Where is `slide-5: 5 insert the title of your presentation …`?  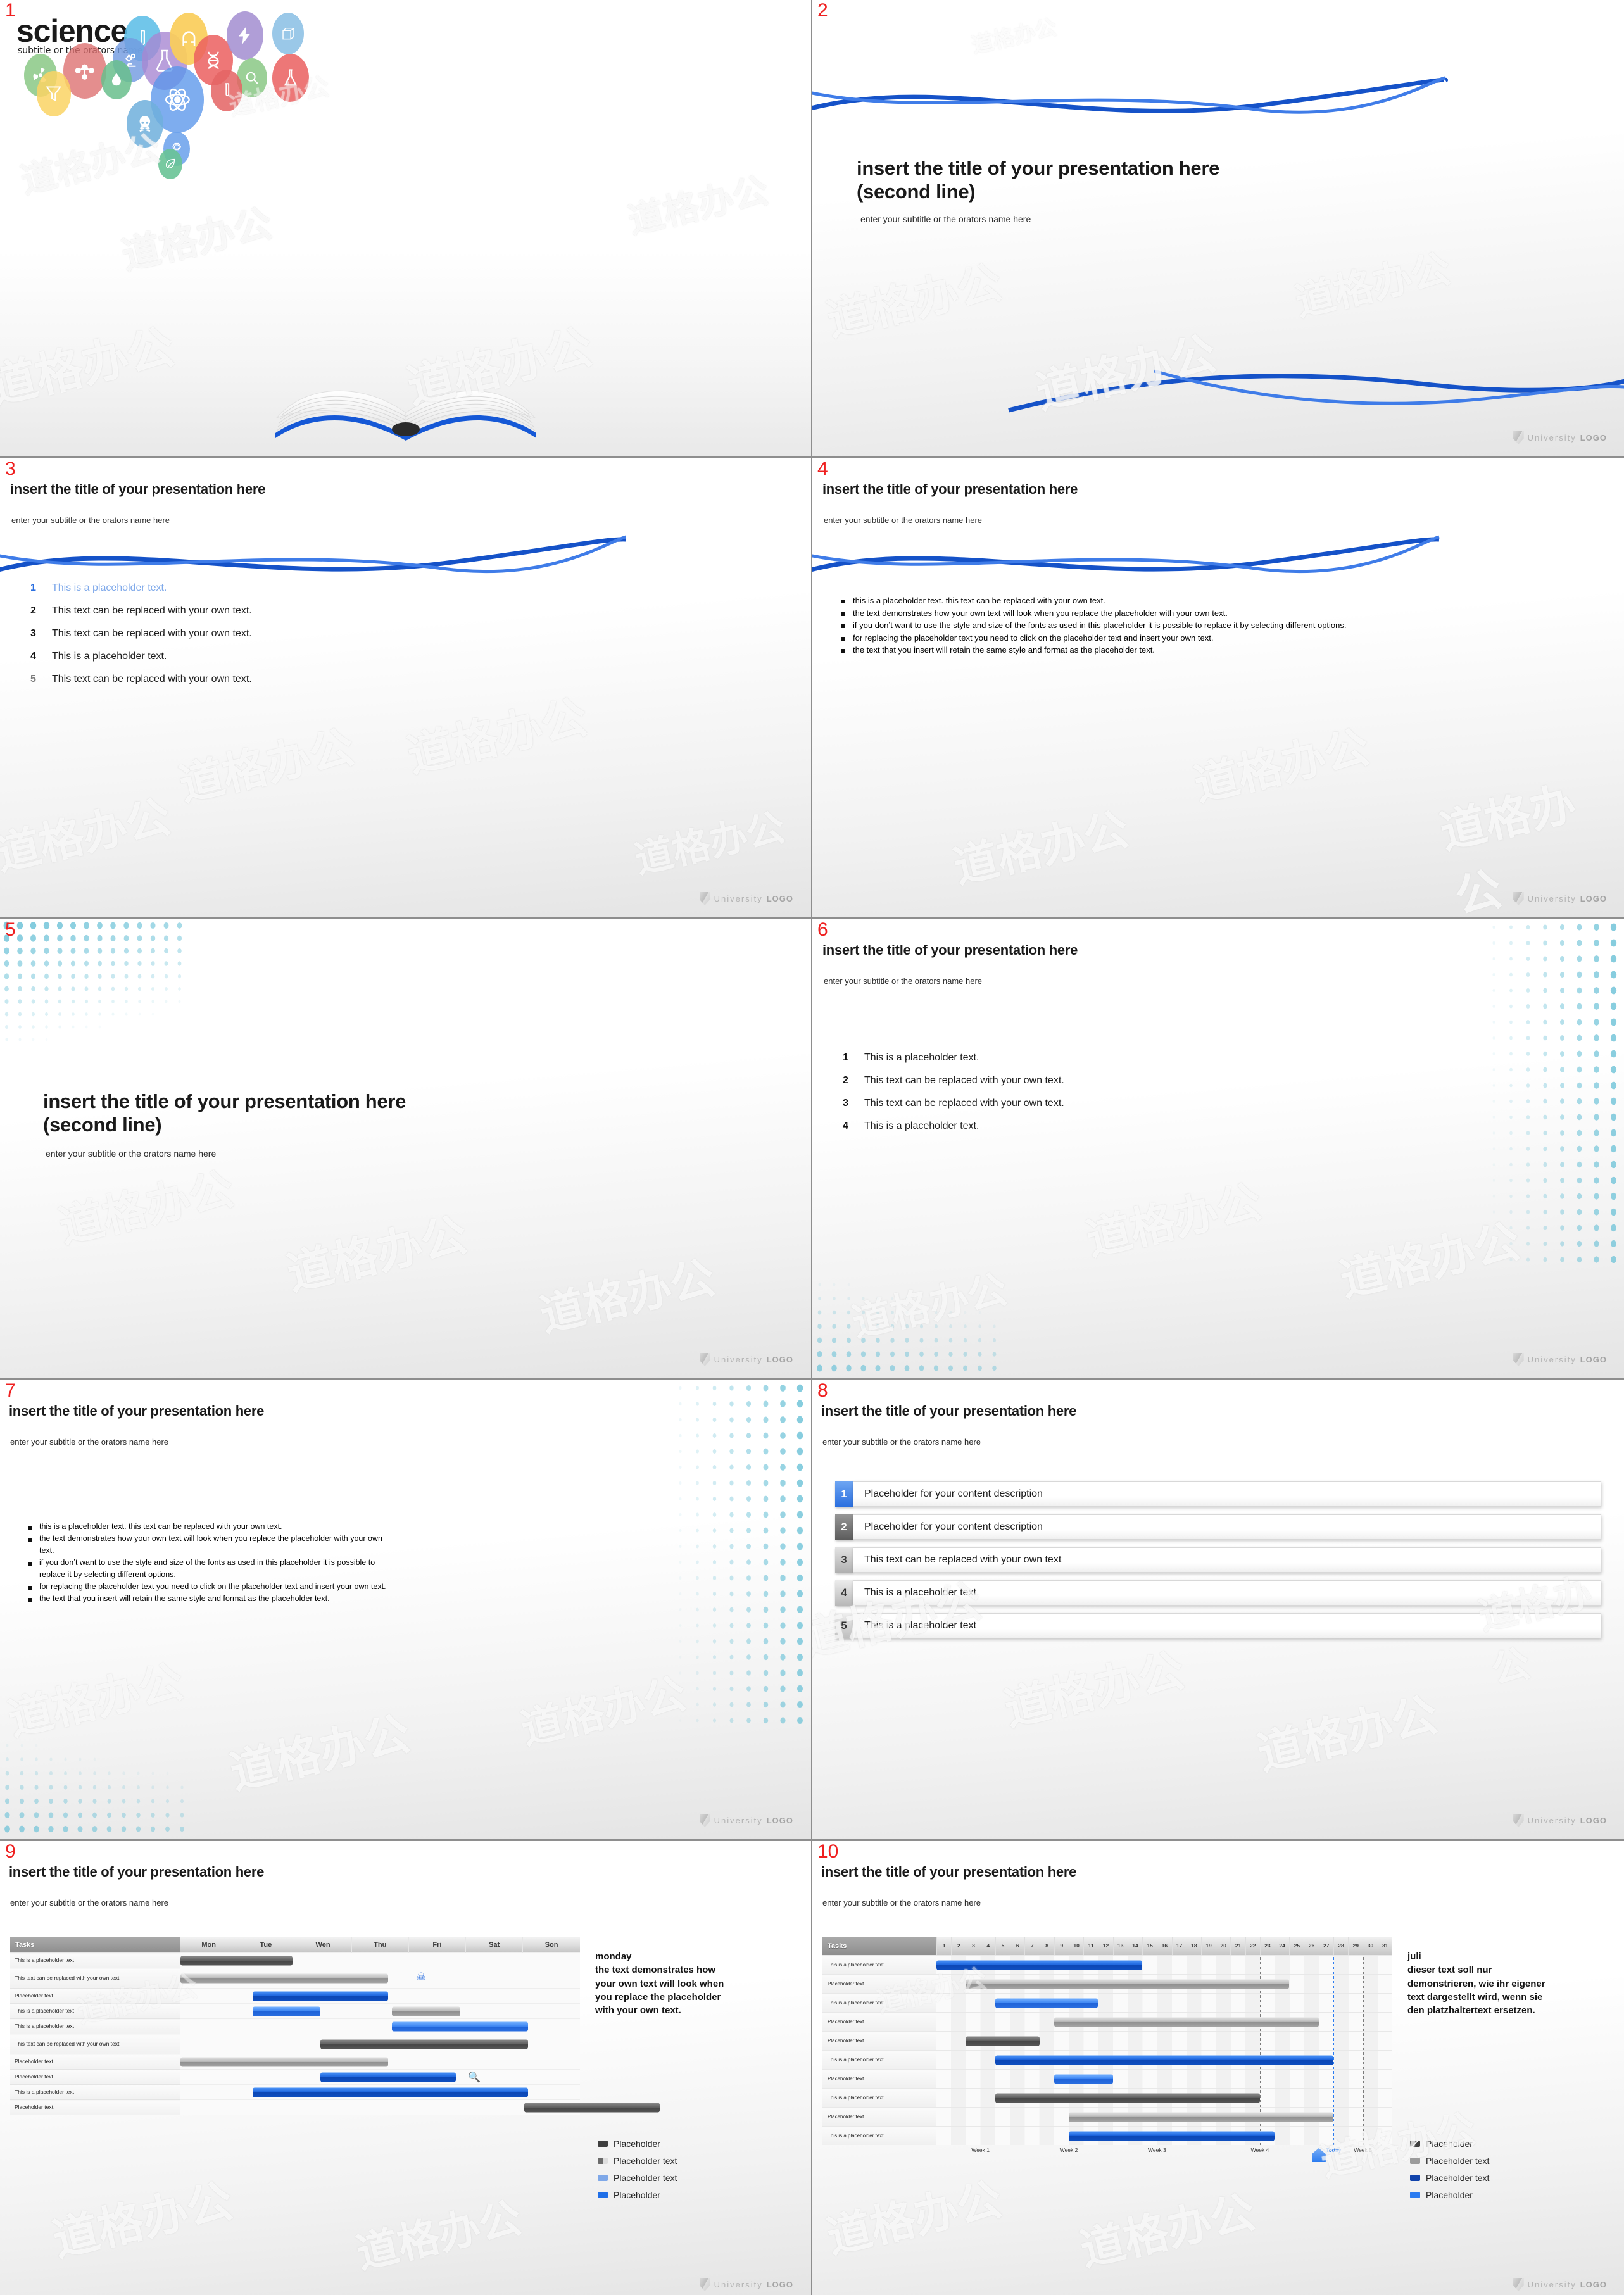
slide-5: 5 insert the title of your presentation … is located at coordinates (406, 1148).